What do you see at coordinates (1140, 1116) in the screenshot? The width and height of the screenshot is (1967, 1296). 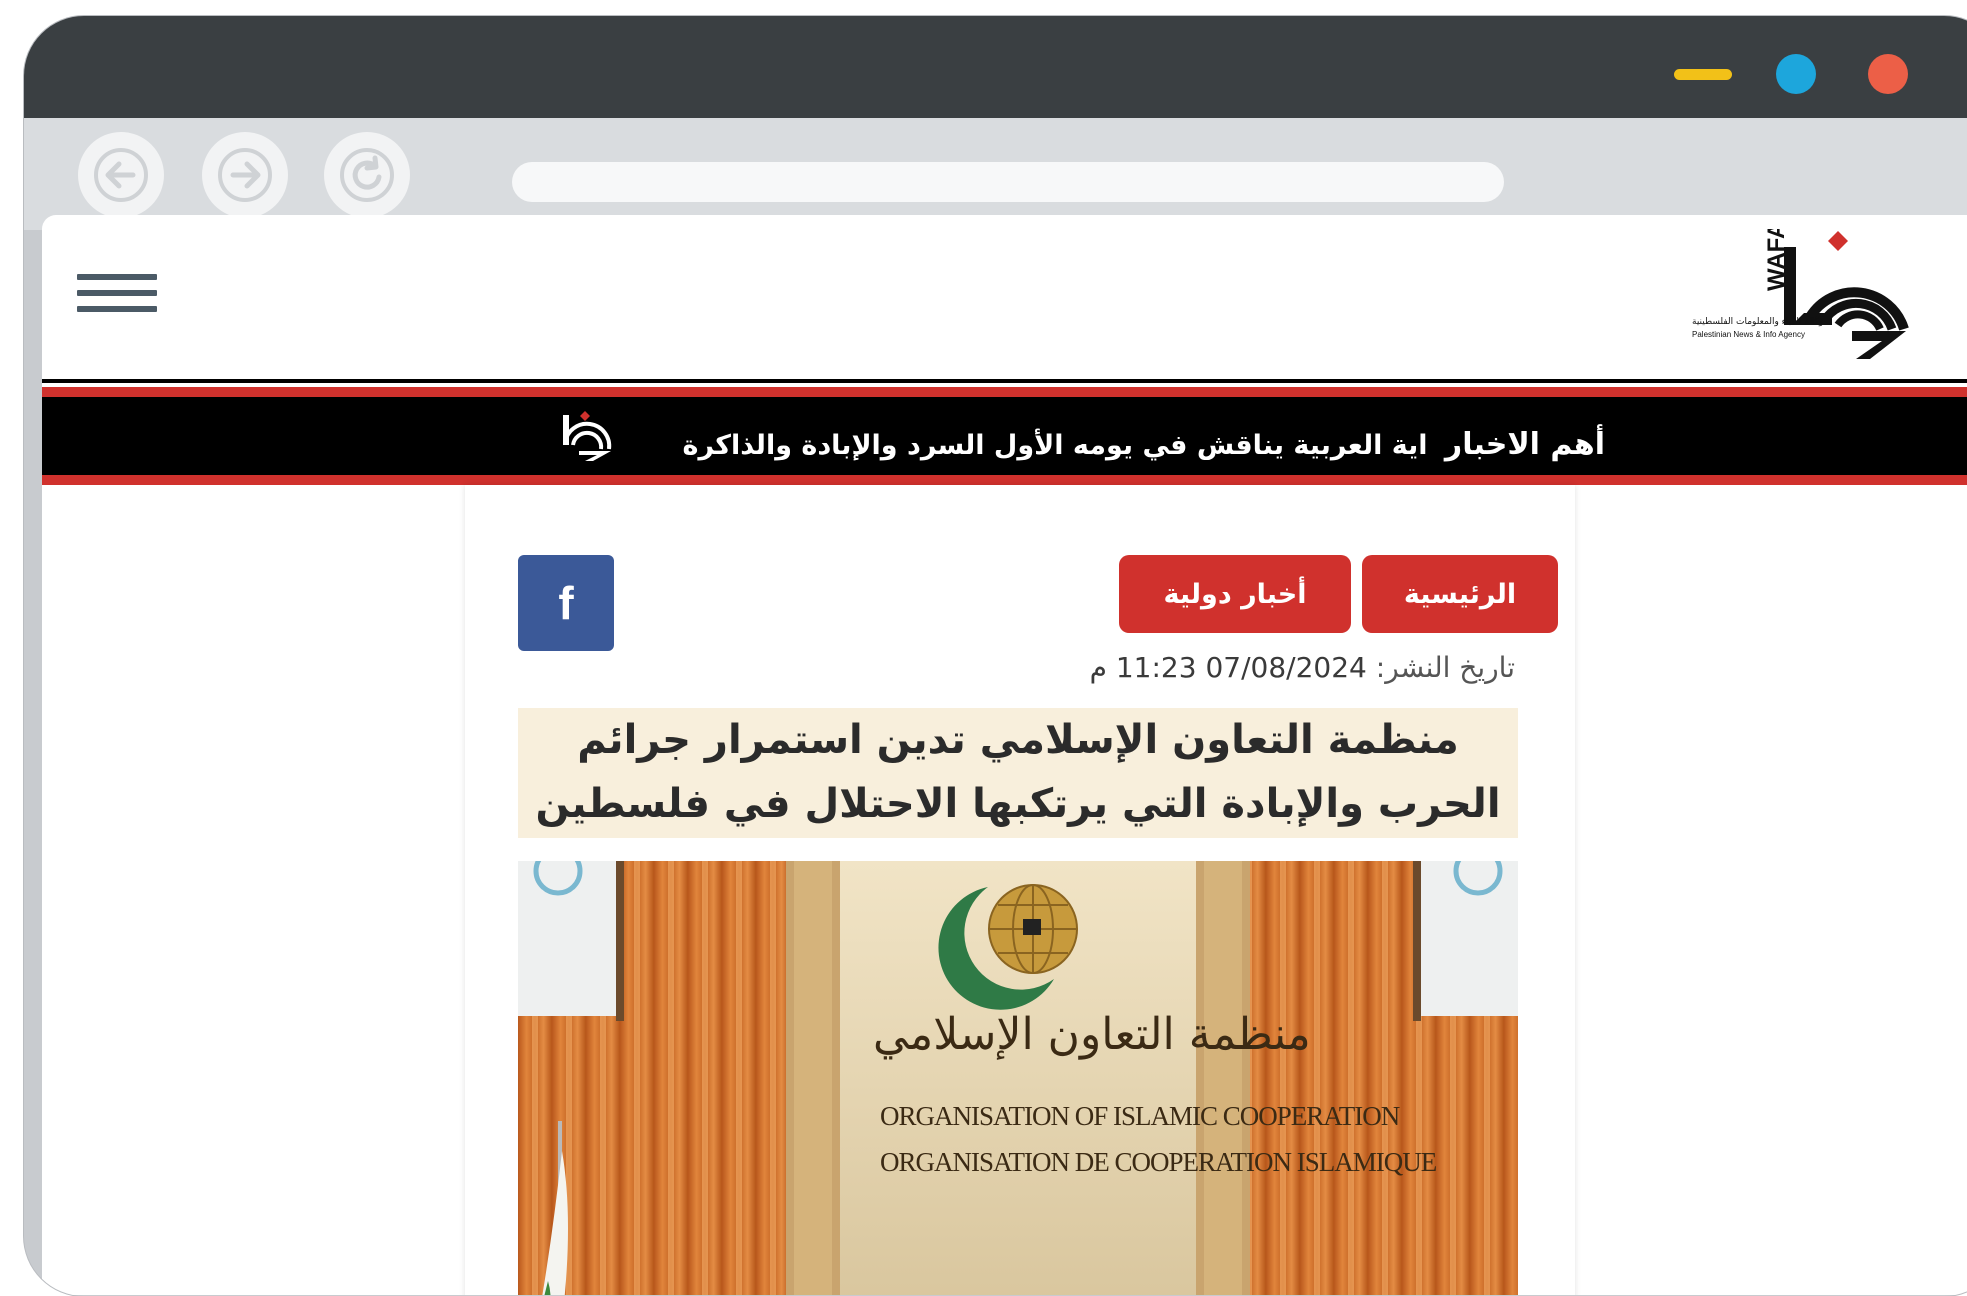 I see `oic-name-english: ORGANISATION OF ISLAMIC COOPERATION` at bounding box center [1140, 1116].